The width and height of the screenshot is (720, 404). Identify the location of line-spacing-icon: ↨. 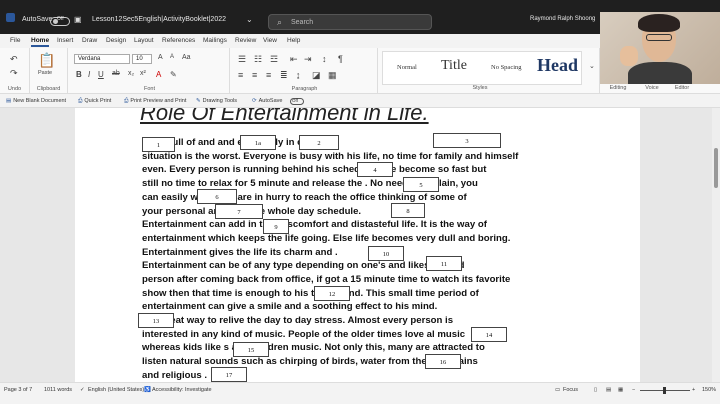
(298, 75).